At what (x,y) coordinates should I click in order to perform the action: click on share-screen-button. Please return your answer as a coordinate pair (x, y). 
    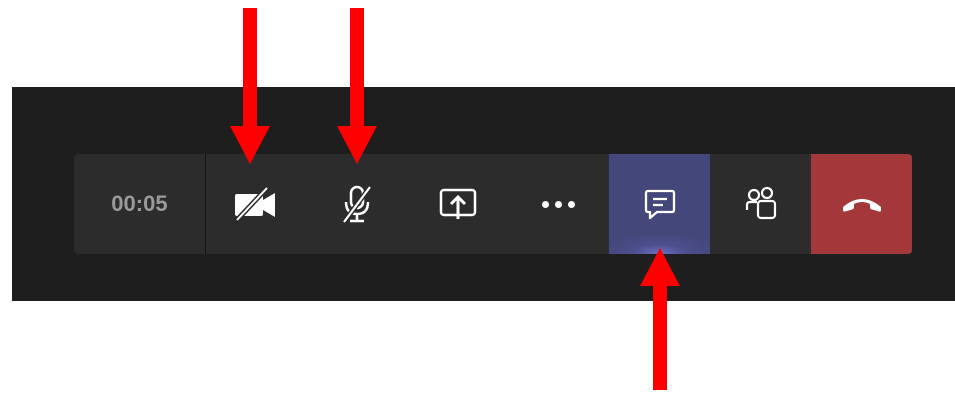
    Looking at the image, I should click on (458, 204).